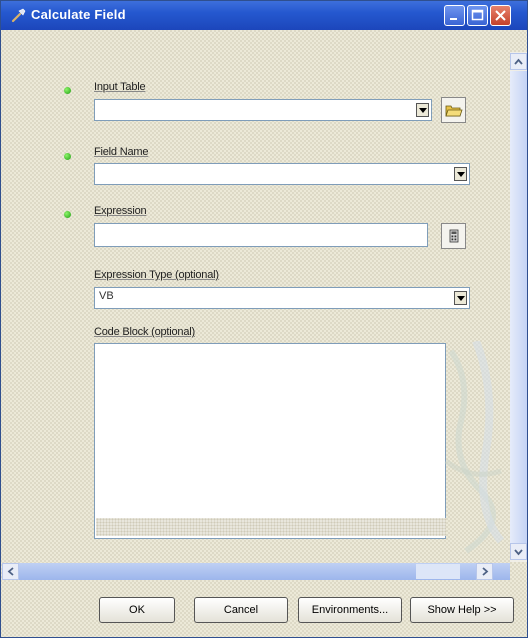 The width and height of the screenshot is (528, 638). What do you see at coordinates (454, 15) in the screenshot?
I see `minimize-button` at bounding box center [454, 15].